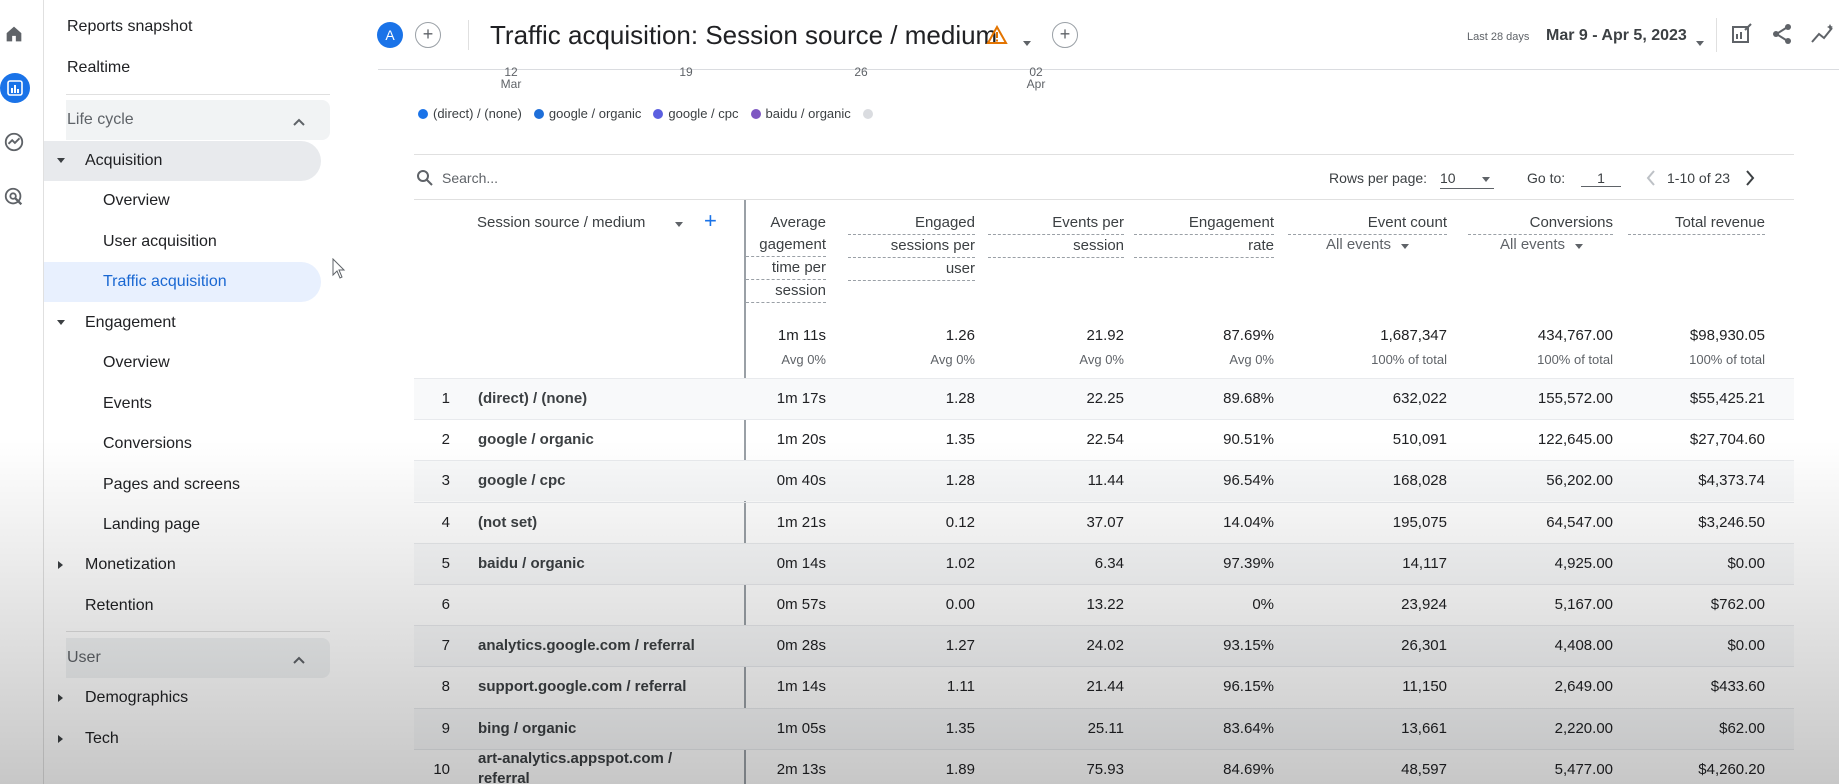  What do you see at coordinates (98, 68) in the screenshot?
I see `sidebar-item-realtime: Realtime` at bounding box center [98, 68].